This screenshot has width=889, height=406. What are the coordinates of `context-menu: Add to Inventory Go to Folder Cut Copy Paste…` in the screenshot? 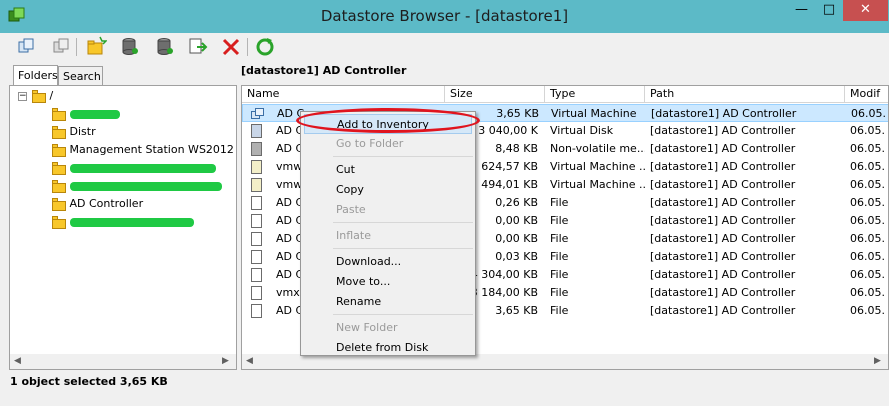 It's located at (388, 233).